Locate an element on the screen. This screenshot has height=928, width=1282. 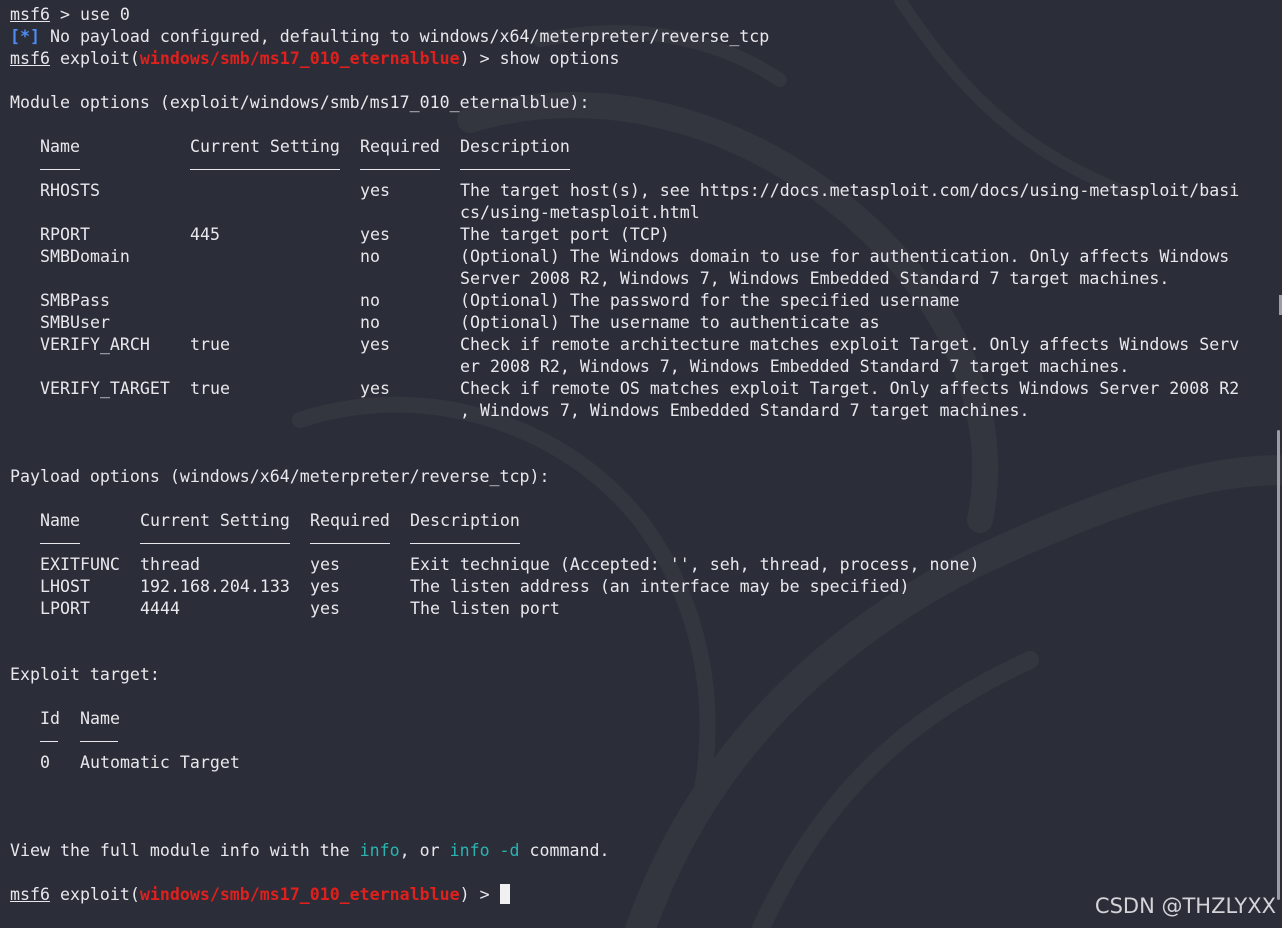
hint-text: command. is located at coordinates (564, 850).